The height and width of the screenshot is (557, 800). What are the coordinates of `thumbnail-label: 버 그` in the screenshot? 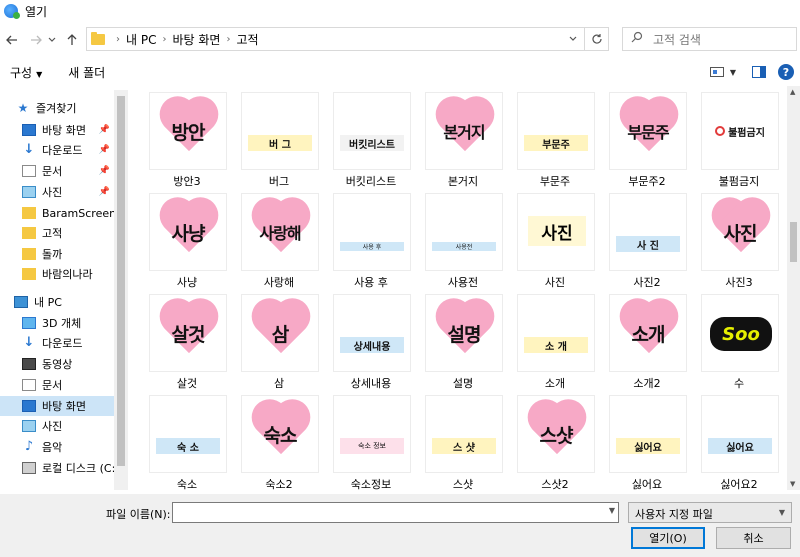 It's located at (280, 143).